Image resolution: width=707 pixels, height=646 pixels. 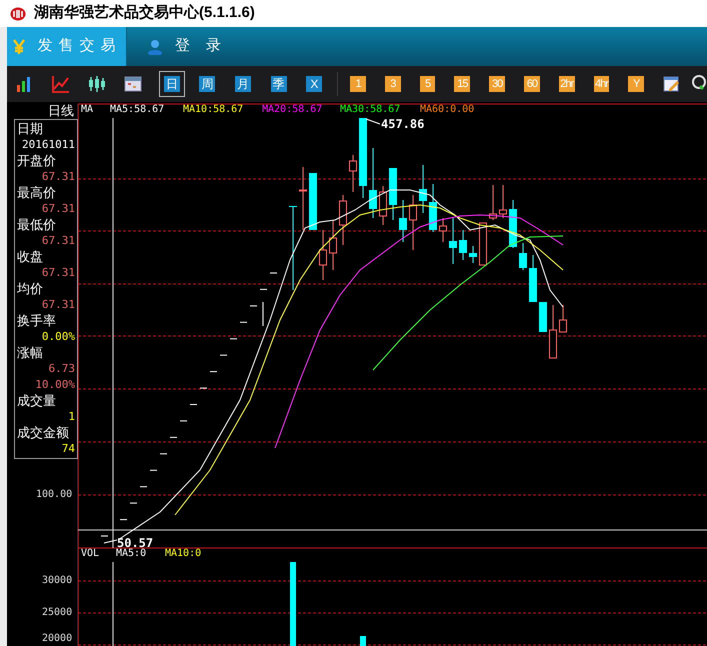 What do you see at coordinates (37, 401) in the screenshot?
I see `info-label: 成交量` at bounding box center [37, 401].